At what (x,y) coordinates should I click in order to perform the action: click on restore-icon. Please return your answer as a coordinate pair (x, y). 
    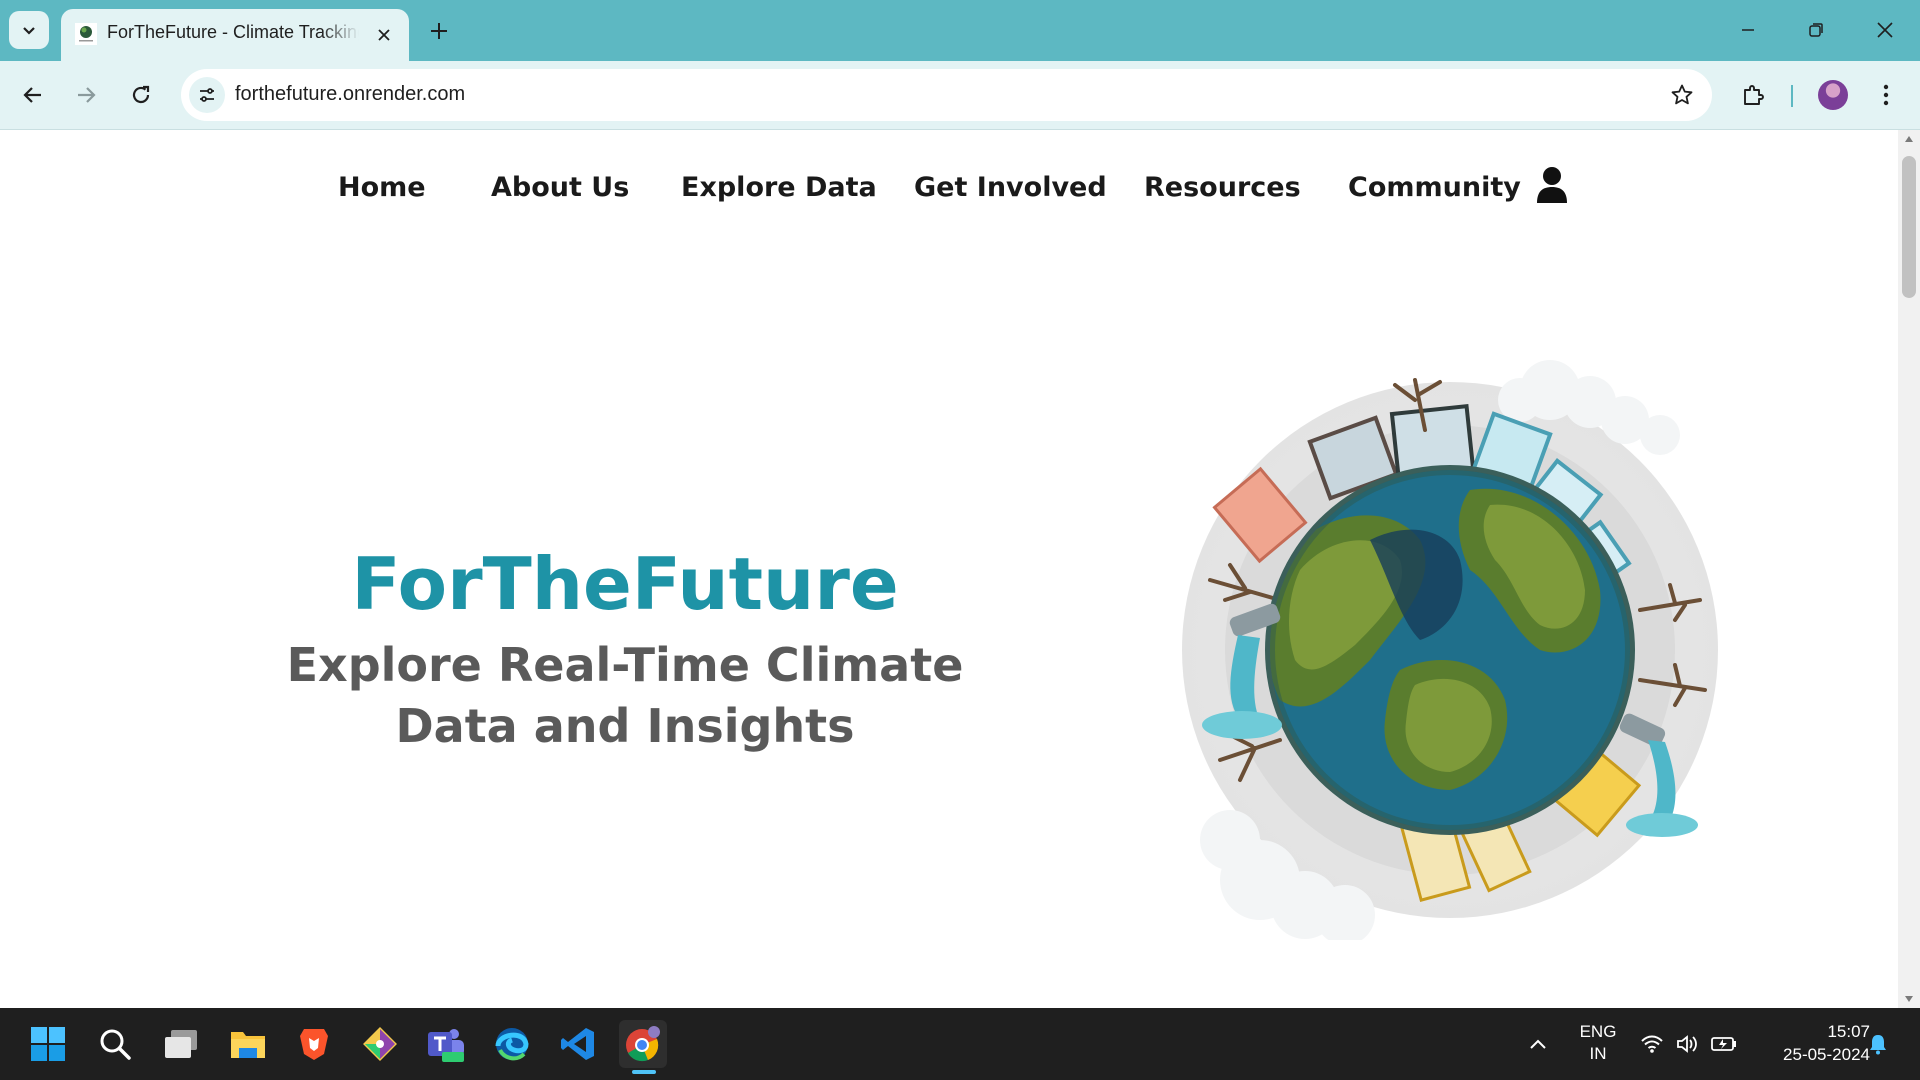
    Looking at the image, I should click on (1816, 30).